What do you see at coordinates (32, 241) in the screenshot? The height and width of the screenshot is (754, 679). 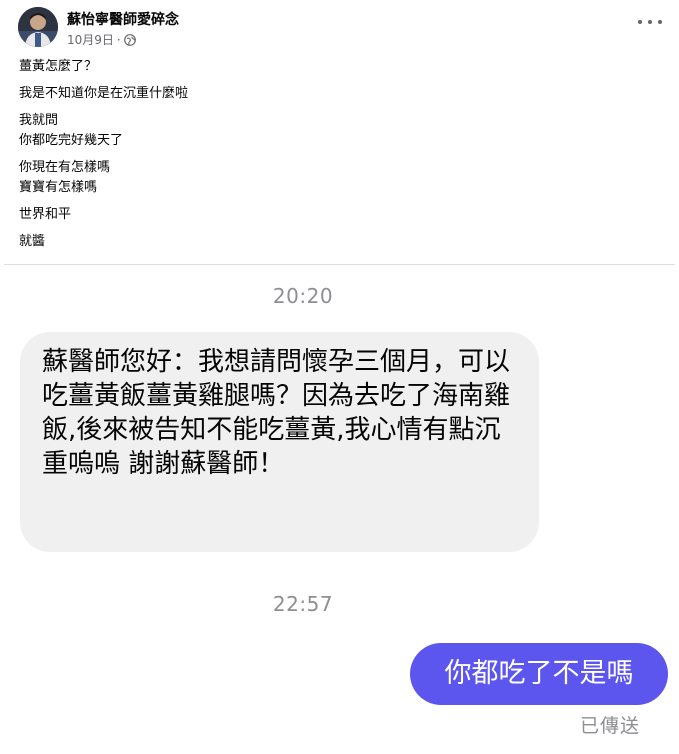 I see `post-line: 就醬` at bounding box center [32, 241].